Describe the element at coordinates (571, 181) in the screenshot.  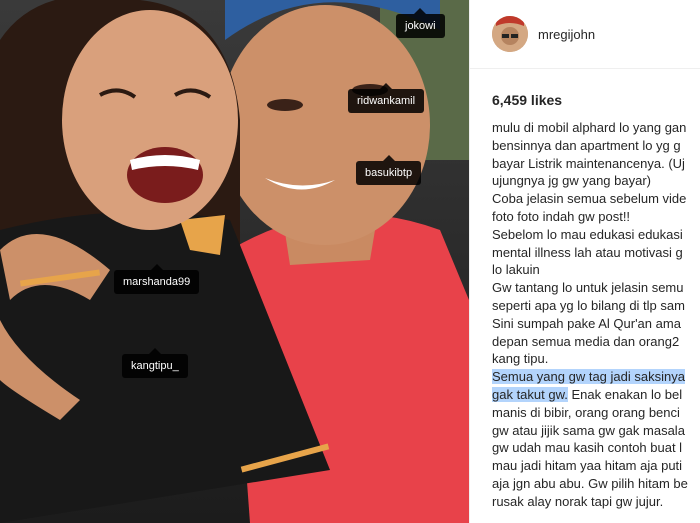
I see `caption-line: ujungnya jg gw yang bayar)` at that location.